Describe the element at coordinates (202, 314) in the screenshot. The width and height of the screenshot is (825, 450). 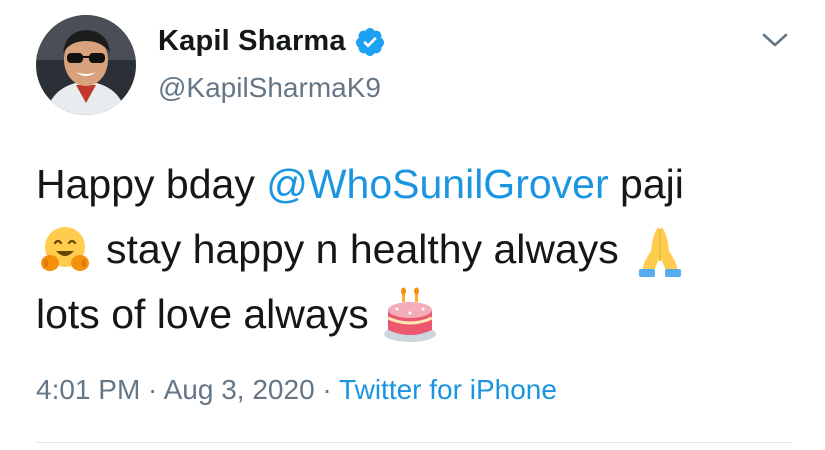
I see `tweet-text-segment: lots of love always` at that location.